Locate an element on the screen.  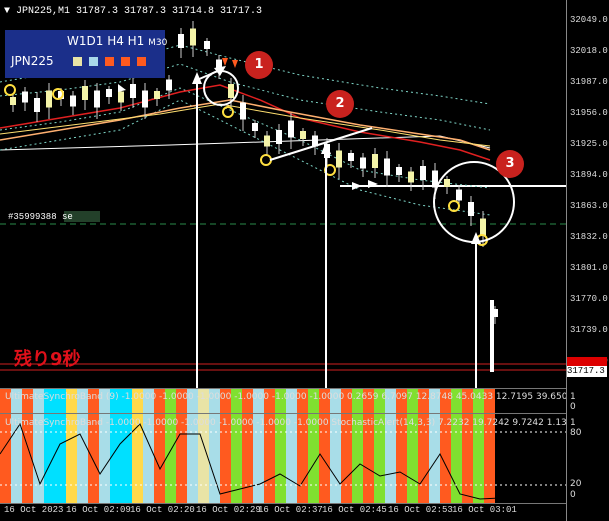
tf-square-h4 is located at coordinates (109, 61).